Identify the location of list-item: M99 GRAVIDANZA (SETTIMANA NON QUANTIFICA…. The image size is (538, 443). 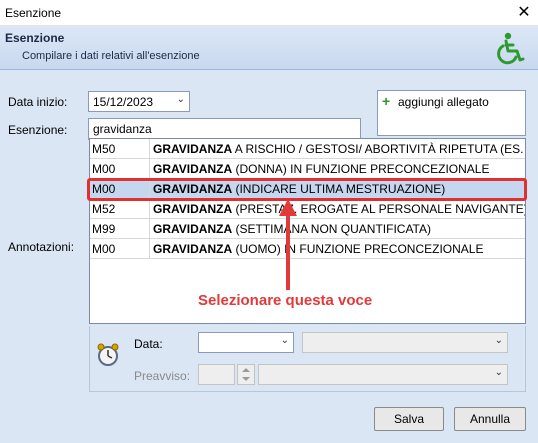
(307, 229).